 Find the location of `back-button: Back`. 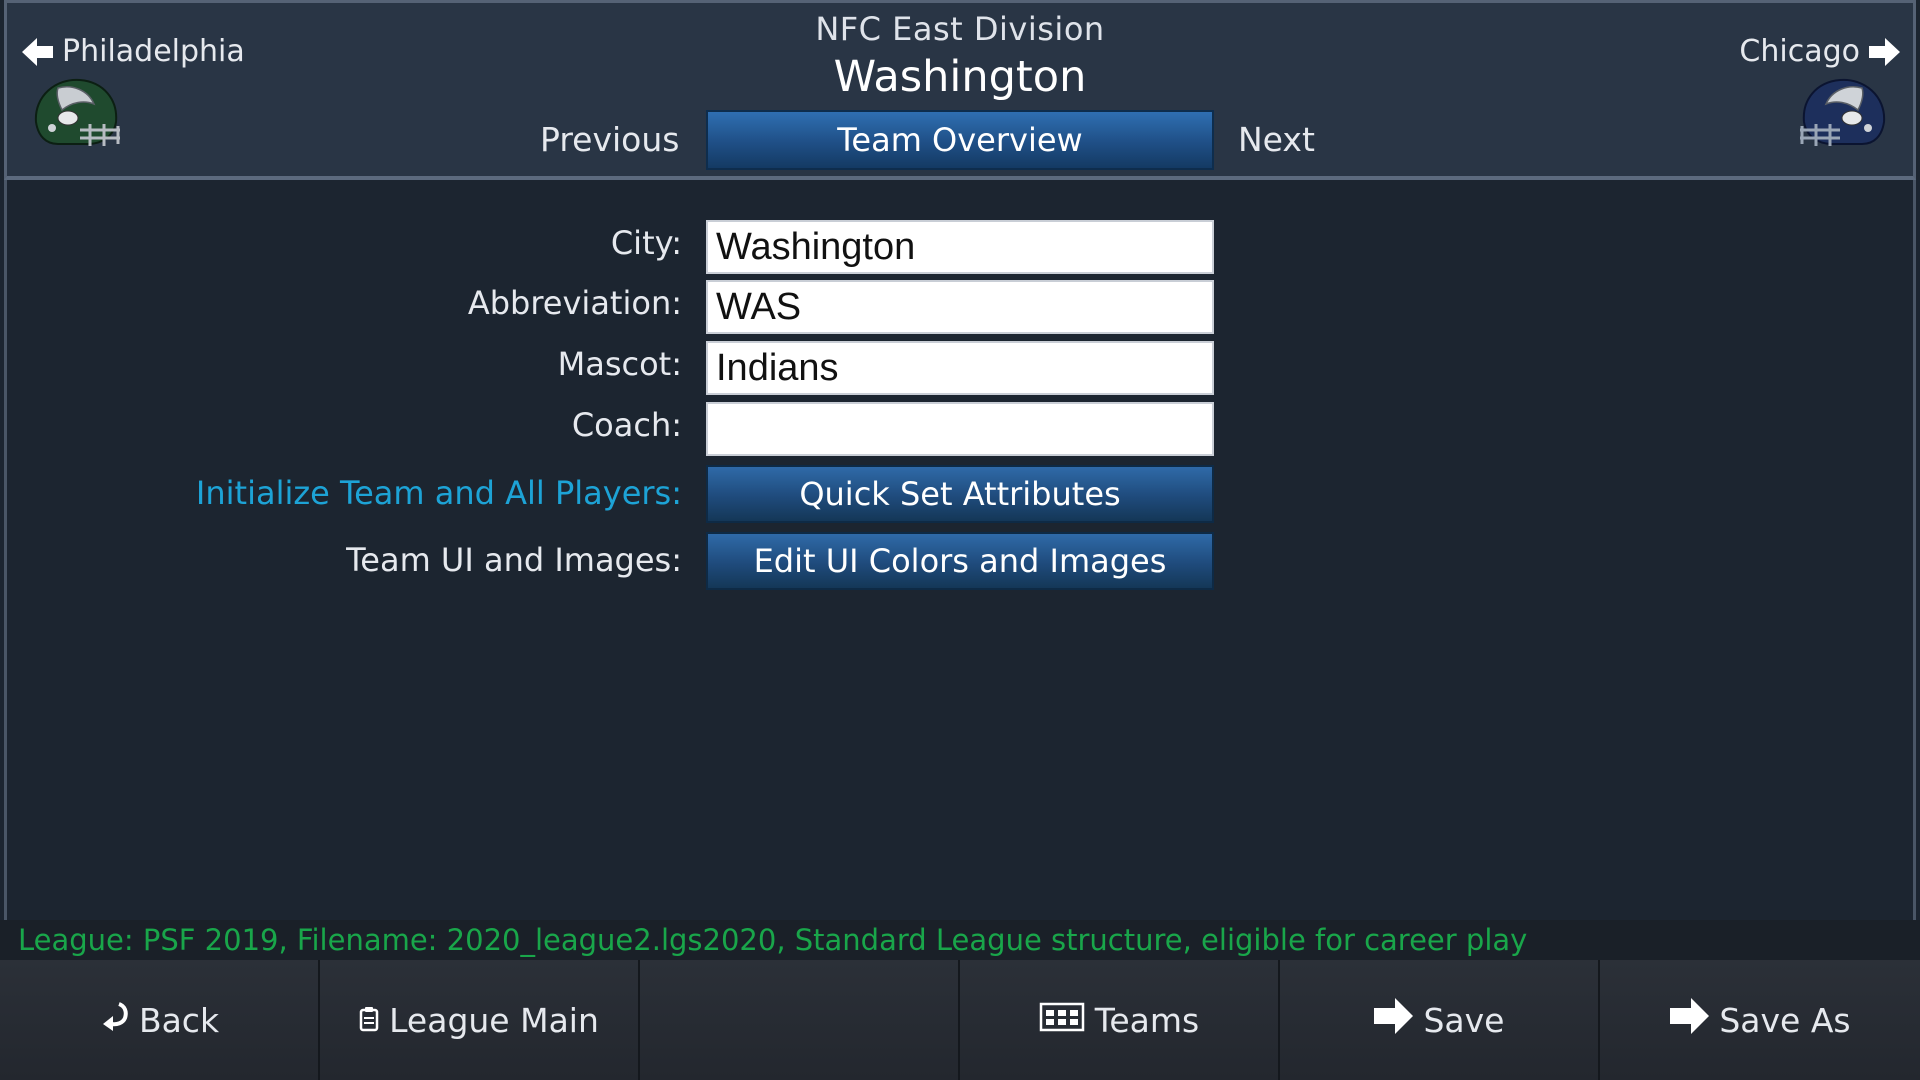

back-button: Back is located at coordinates (160, 1020).